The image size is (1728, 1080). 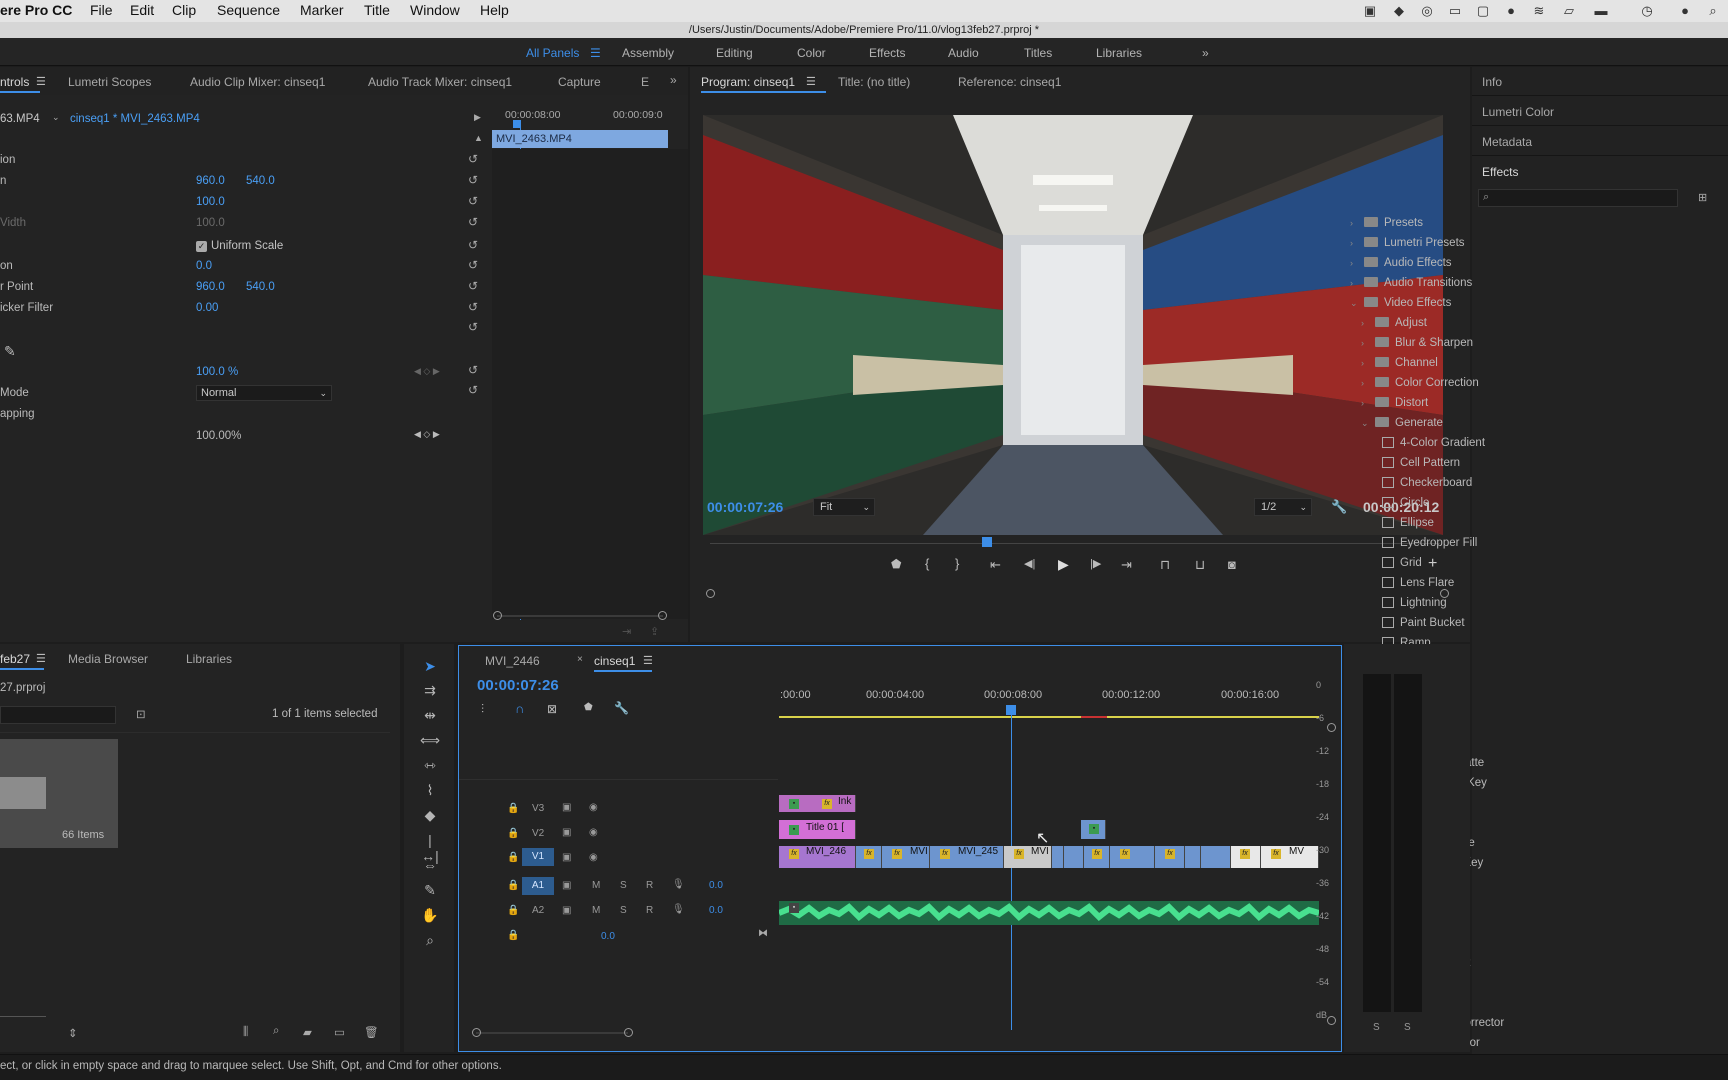 What do you see at coordinates (260, 181) in the screenshot?
I see `position-y: 540.0` at bounding box center [260, 181].